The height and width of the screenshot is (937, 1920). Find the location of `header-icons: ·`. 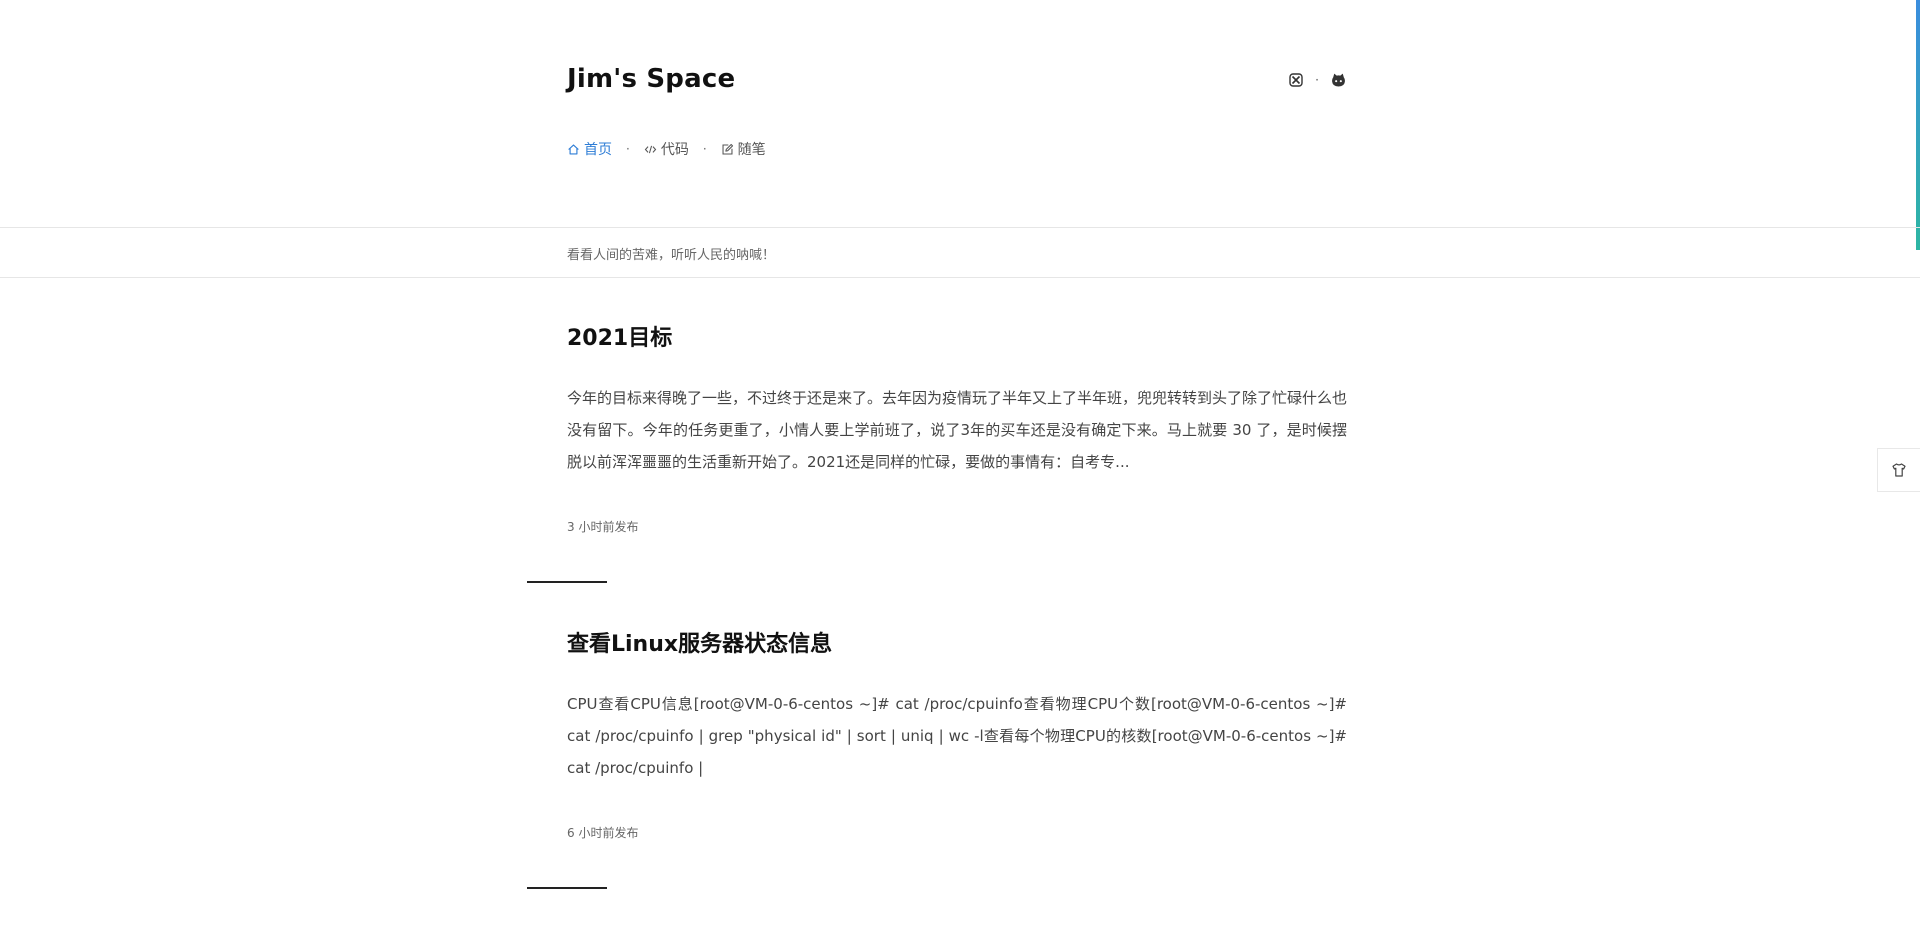

header-icons: · is located at coordinates (1317, 80).